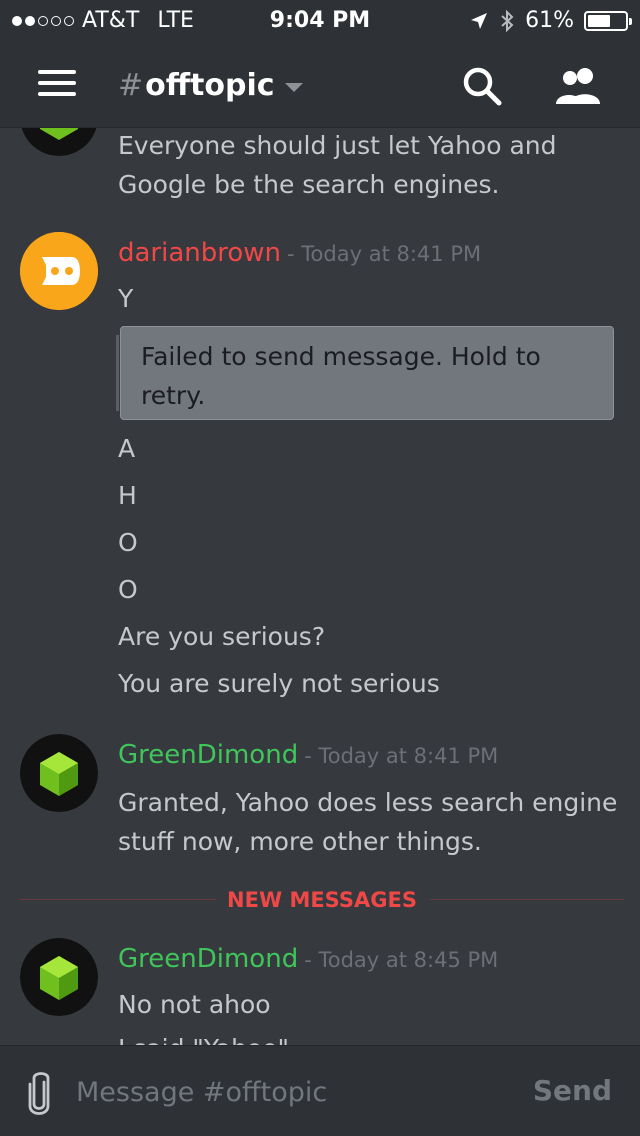  I want to click on message-text: A, so click(127, 448).